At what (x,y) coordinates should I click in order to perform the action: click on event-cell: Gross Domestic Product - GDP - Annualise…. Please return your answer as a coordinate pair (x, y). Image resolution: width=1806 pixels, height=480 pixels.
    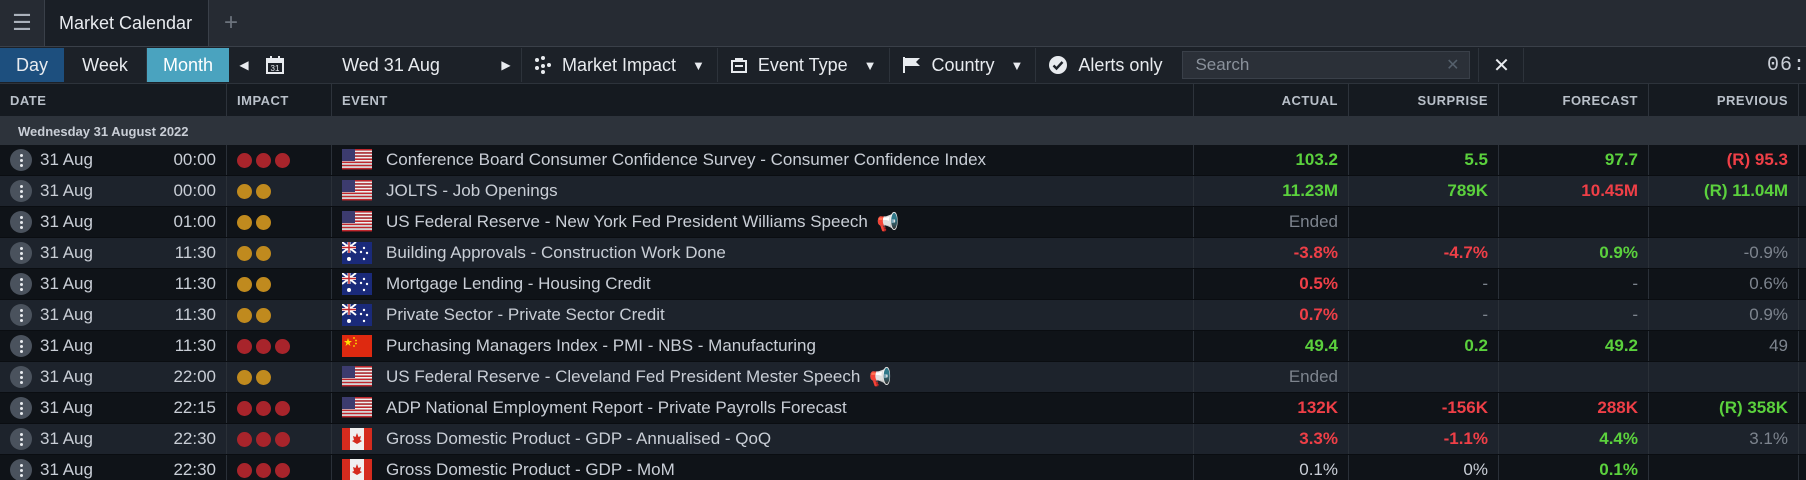
    Looking at the image, I should click on (763, 439).